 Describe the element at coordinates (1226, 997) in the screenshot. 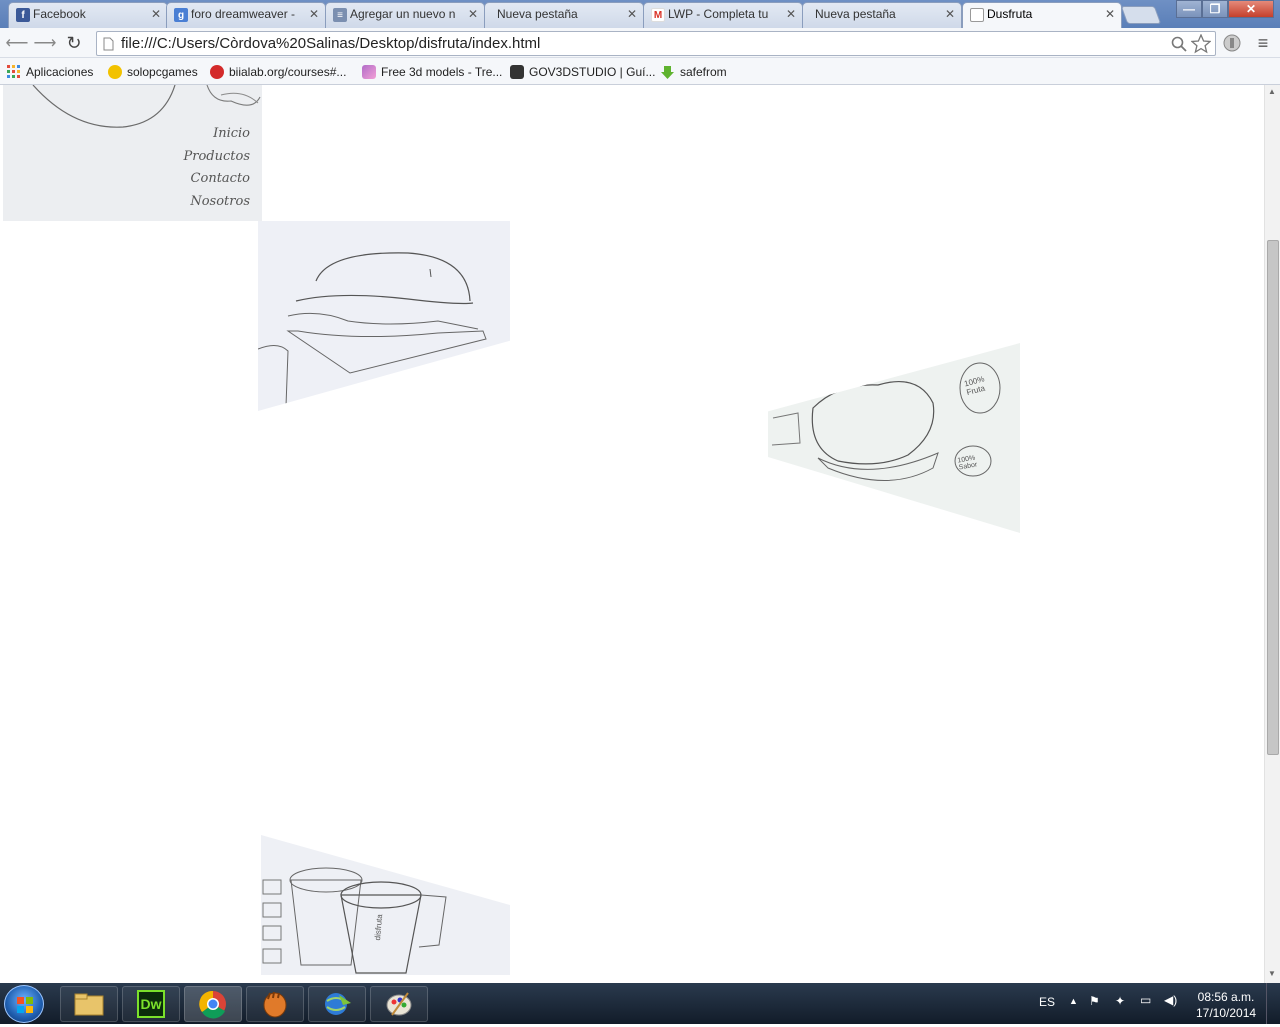

I see `clock-time: 08:56 a.m.` at that location.